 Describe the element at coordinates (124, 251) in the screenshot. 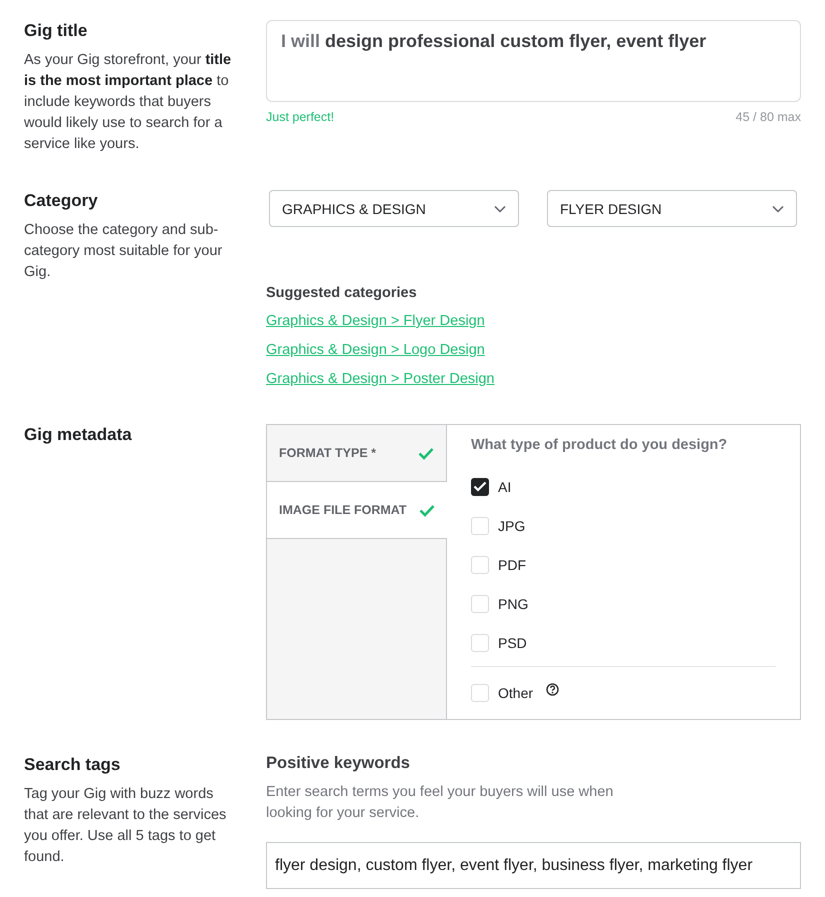

I see `section-description: Choose the category and sub-category most suitable for your Gig.` at that location.